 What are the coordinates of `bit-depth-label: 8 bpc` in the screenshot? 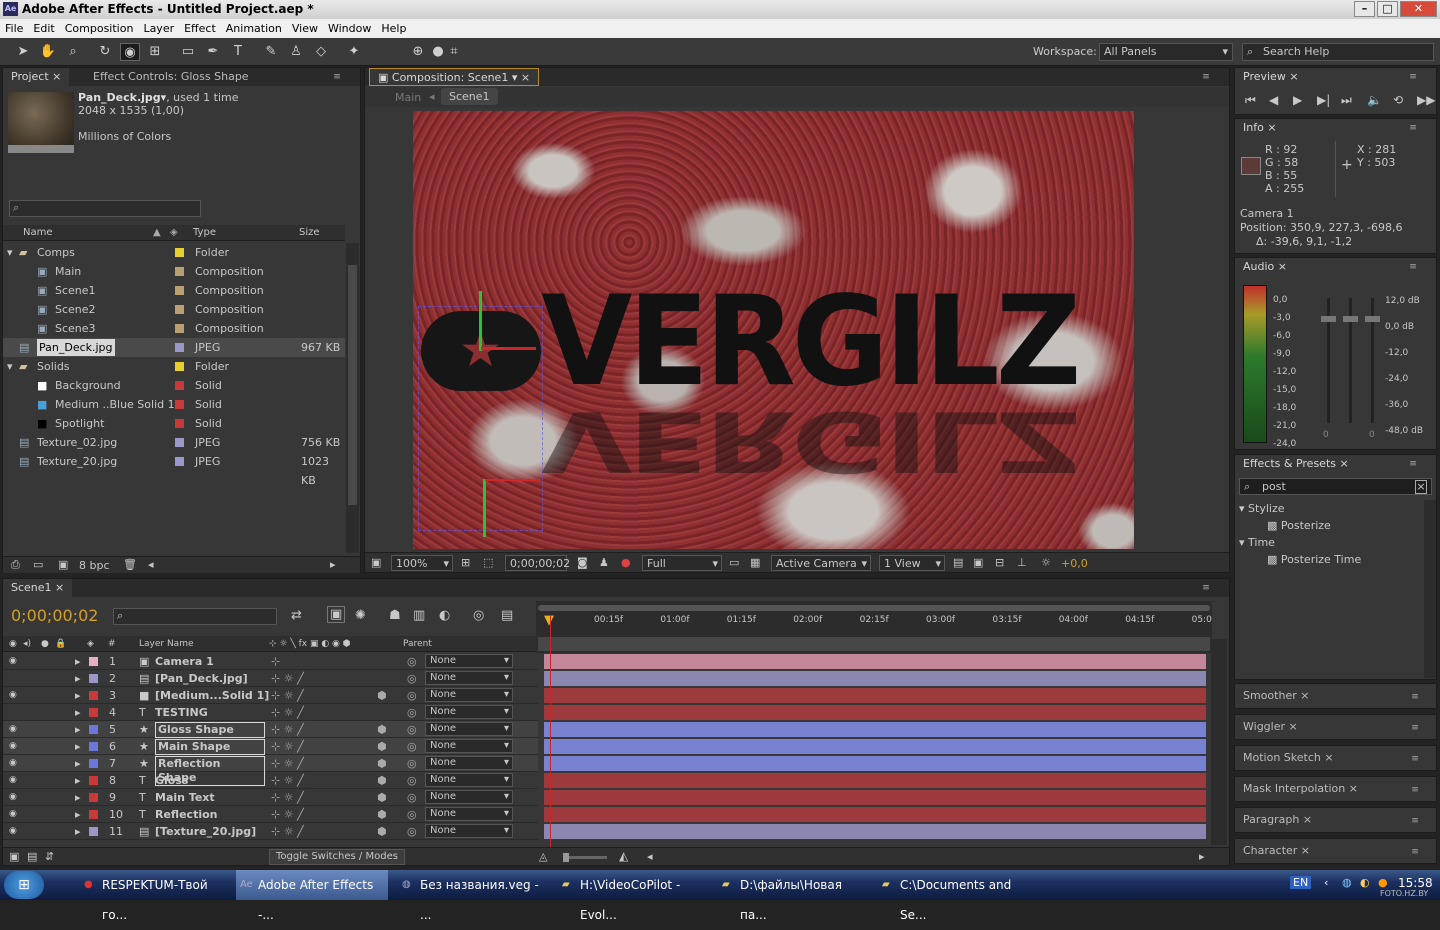 It's located at (94, 565).